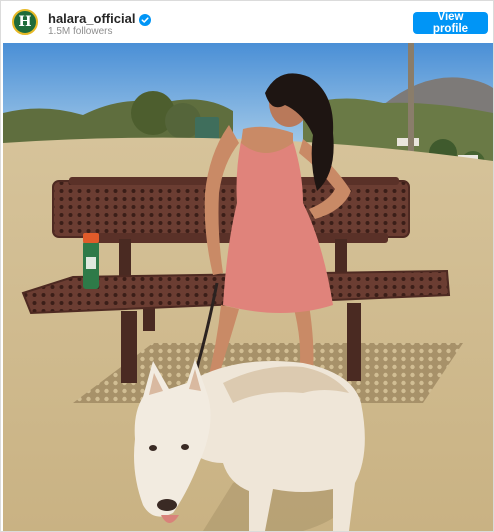  Describe the element at coordinates (231, 209) in the screenshot. I see `bench-backrest` at that location.